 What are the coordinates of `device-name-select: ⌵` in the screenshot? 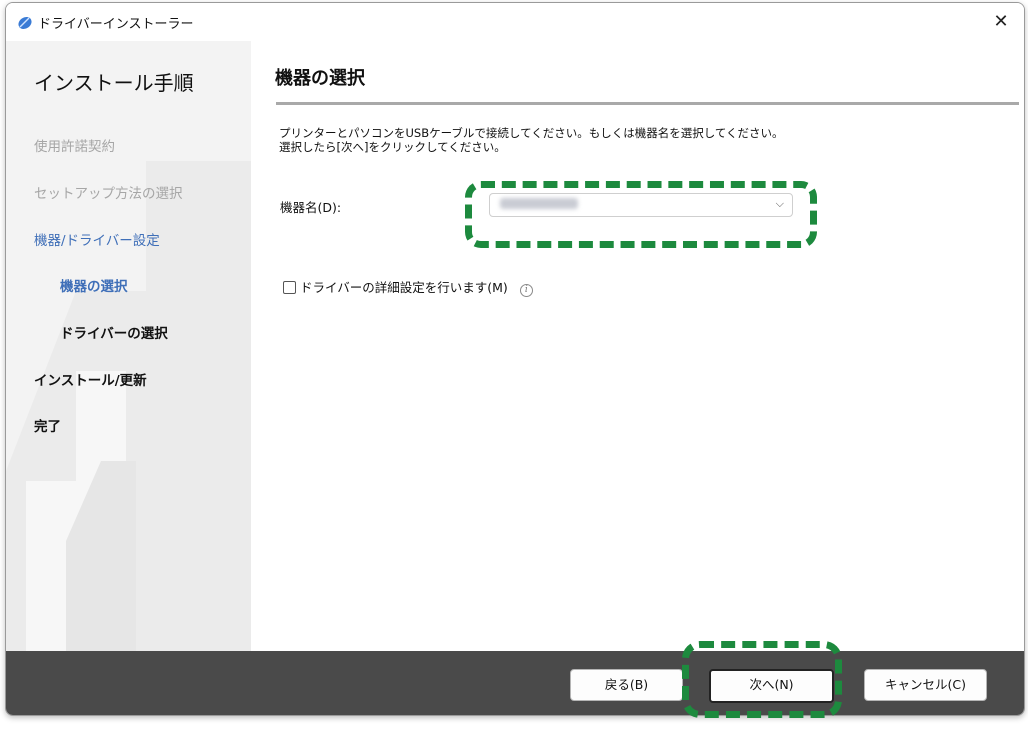 It's located at (641, 205).